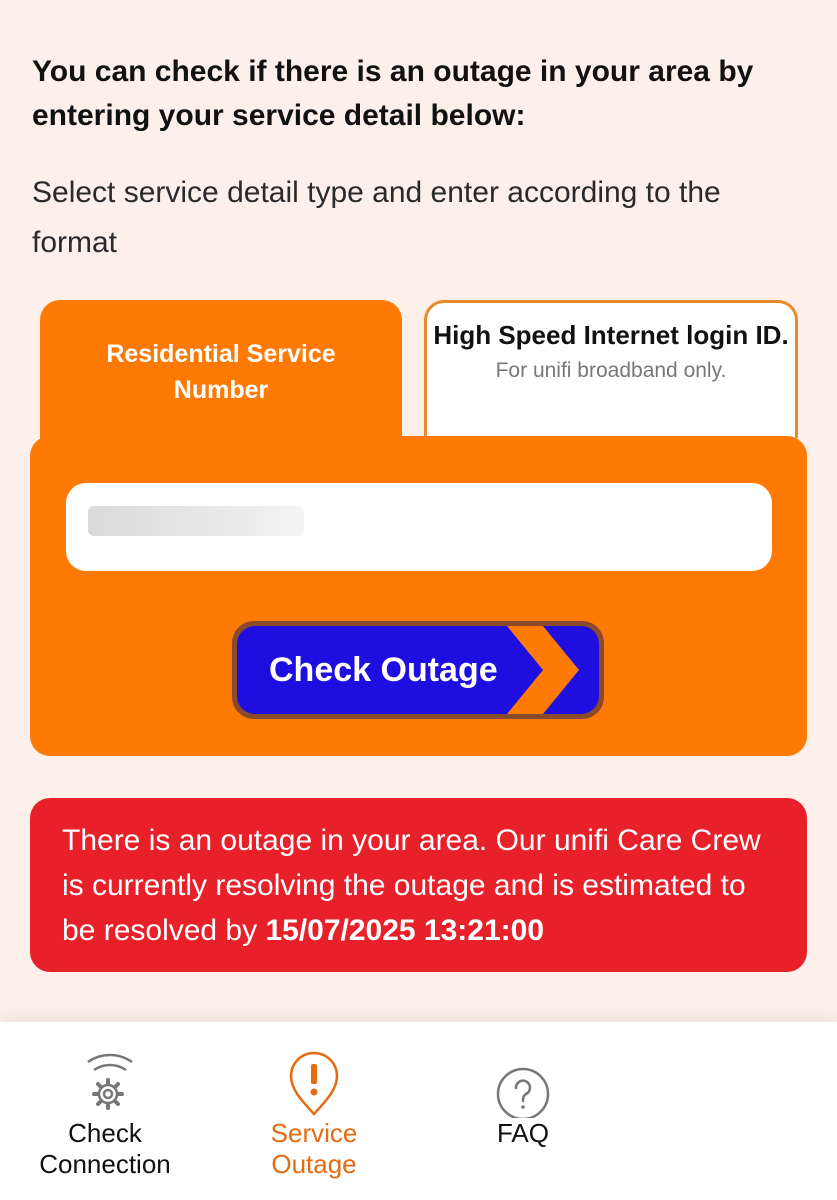 The image size is (837, 1200). What do you see at coordinates (105, 1164) in the screenshot?
I see `nav-check-label-2: Connection` at bounding box center [105, 1164].